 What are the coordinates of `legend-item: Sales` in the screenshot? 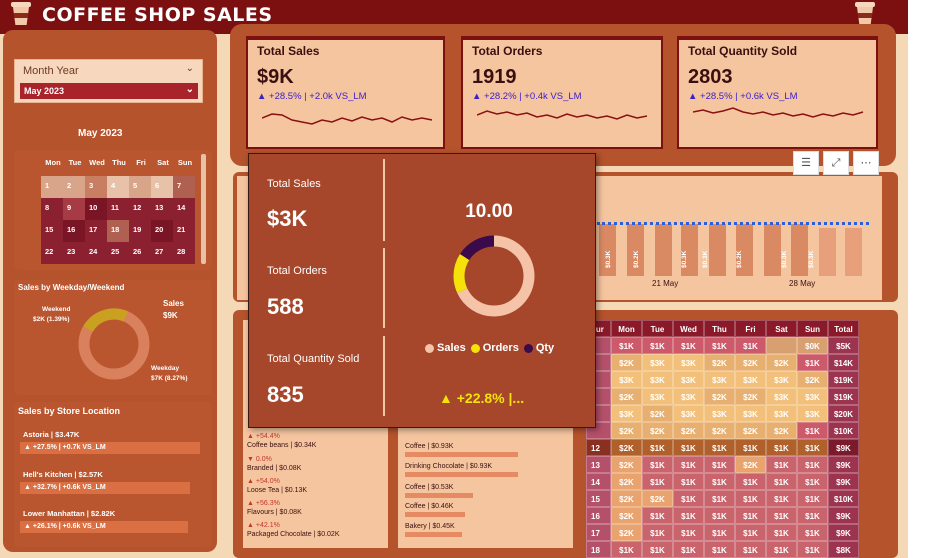 It's located at (445, 348).